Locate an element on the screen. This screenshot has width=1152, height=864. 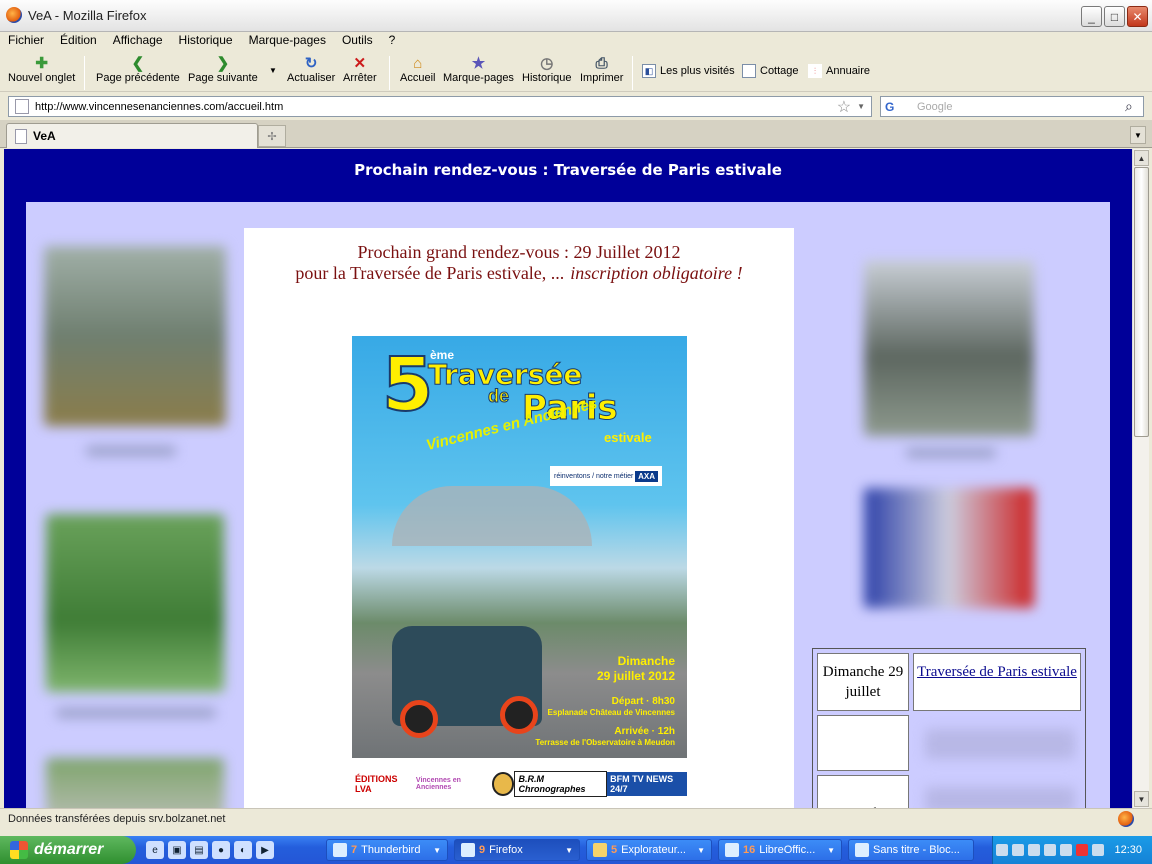
home-label: Accueil is located at coordinates (418, 78).